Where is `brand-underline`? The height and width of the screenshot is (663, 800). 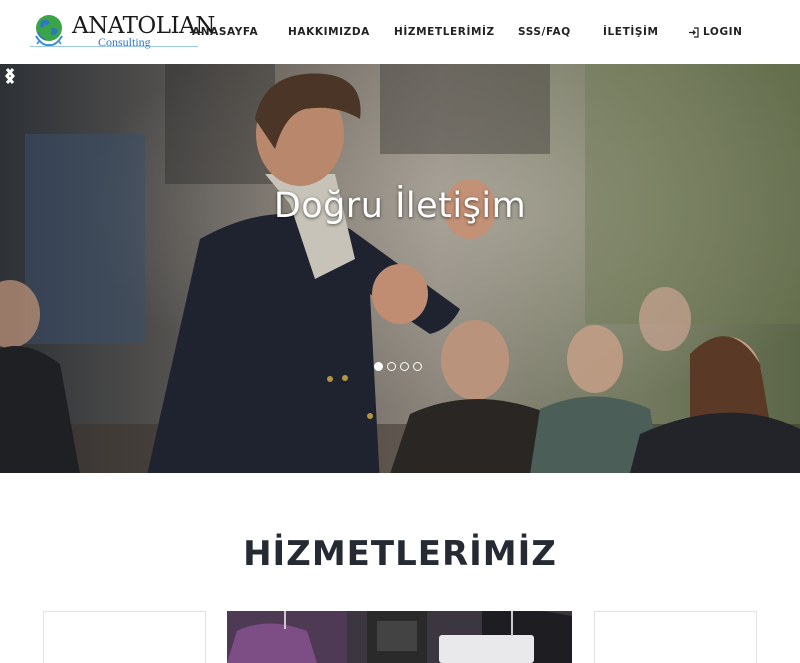
brand-underline is located at coordinates (114, 46).